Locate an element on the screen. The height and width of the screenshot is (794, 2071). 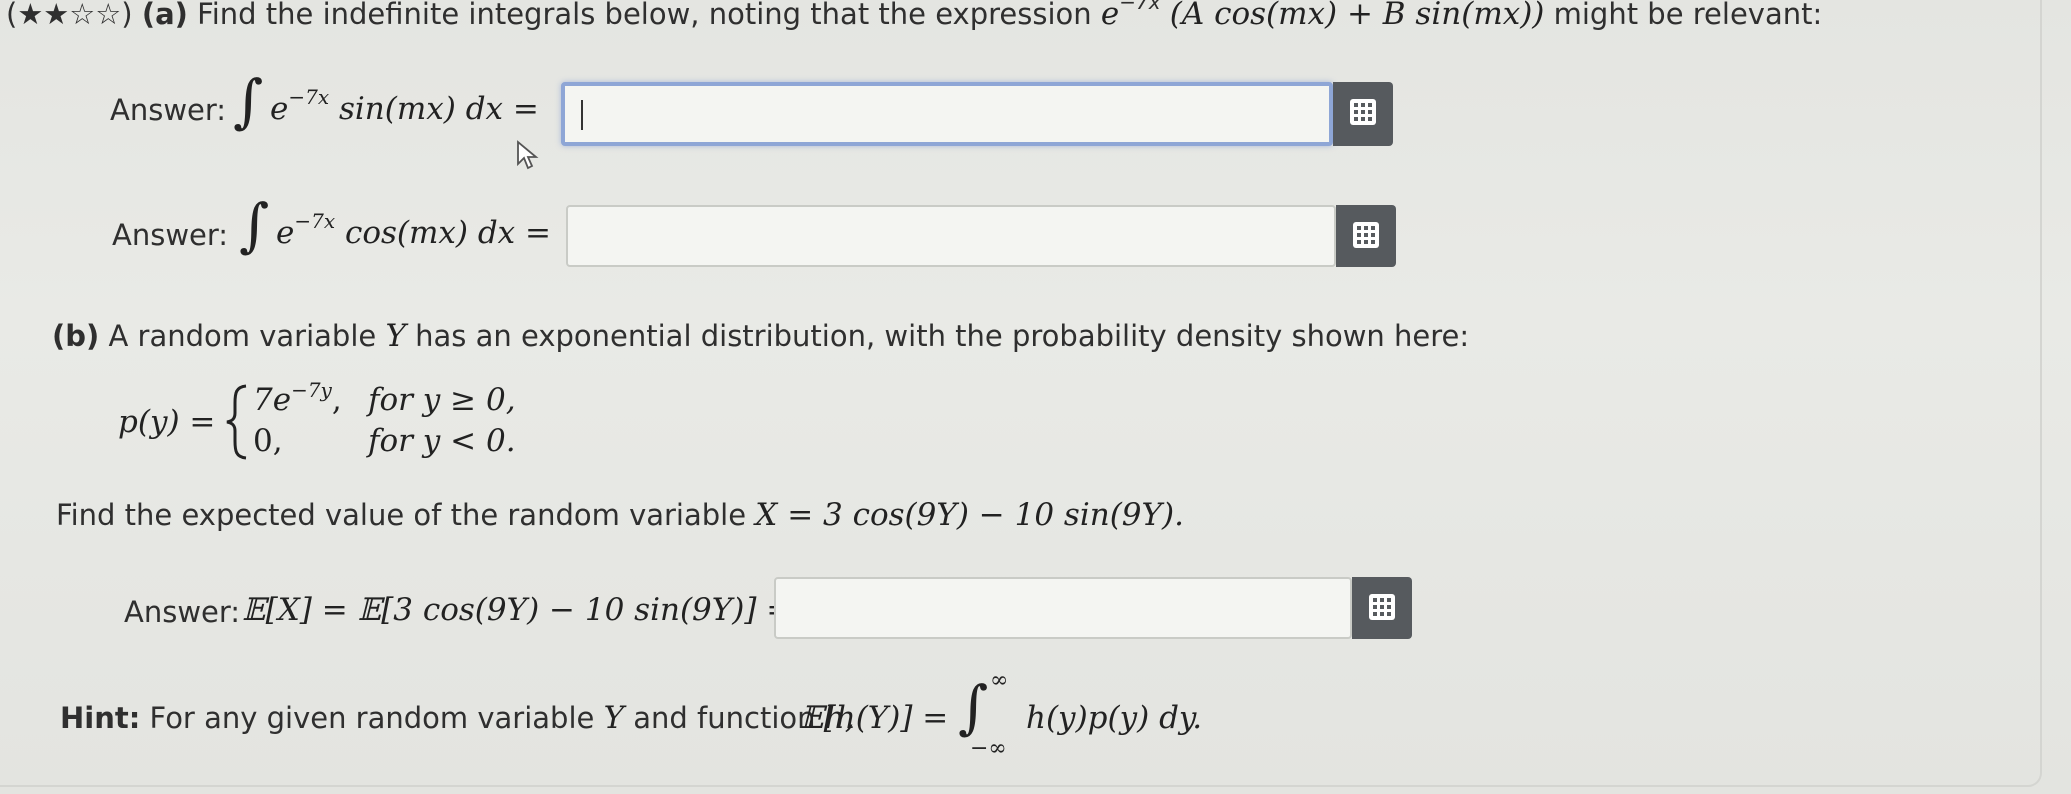
q2-answer-label: Answer: is located at coordinates (170, 235).